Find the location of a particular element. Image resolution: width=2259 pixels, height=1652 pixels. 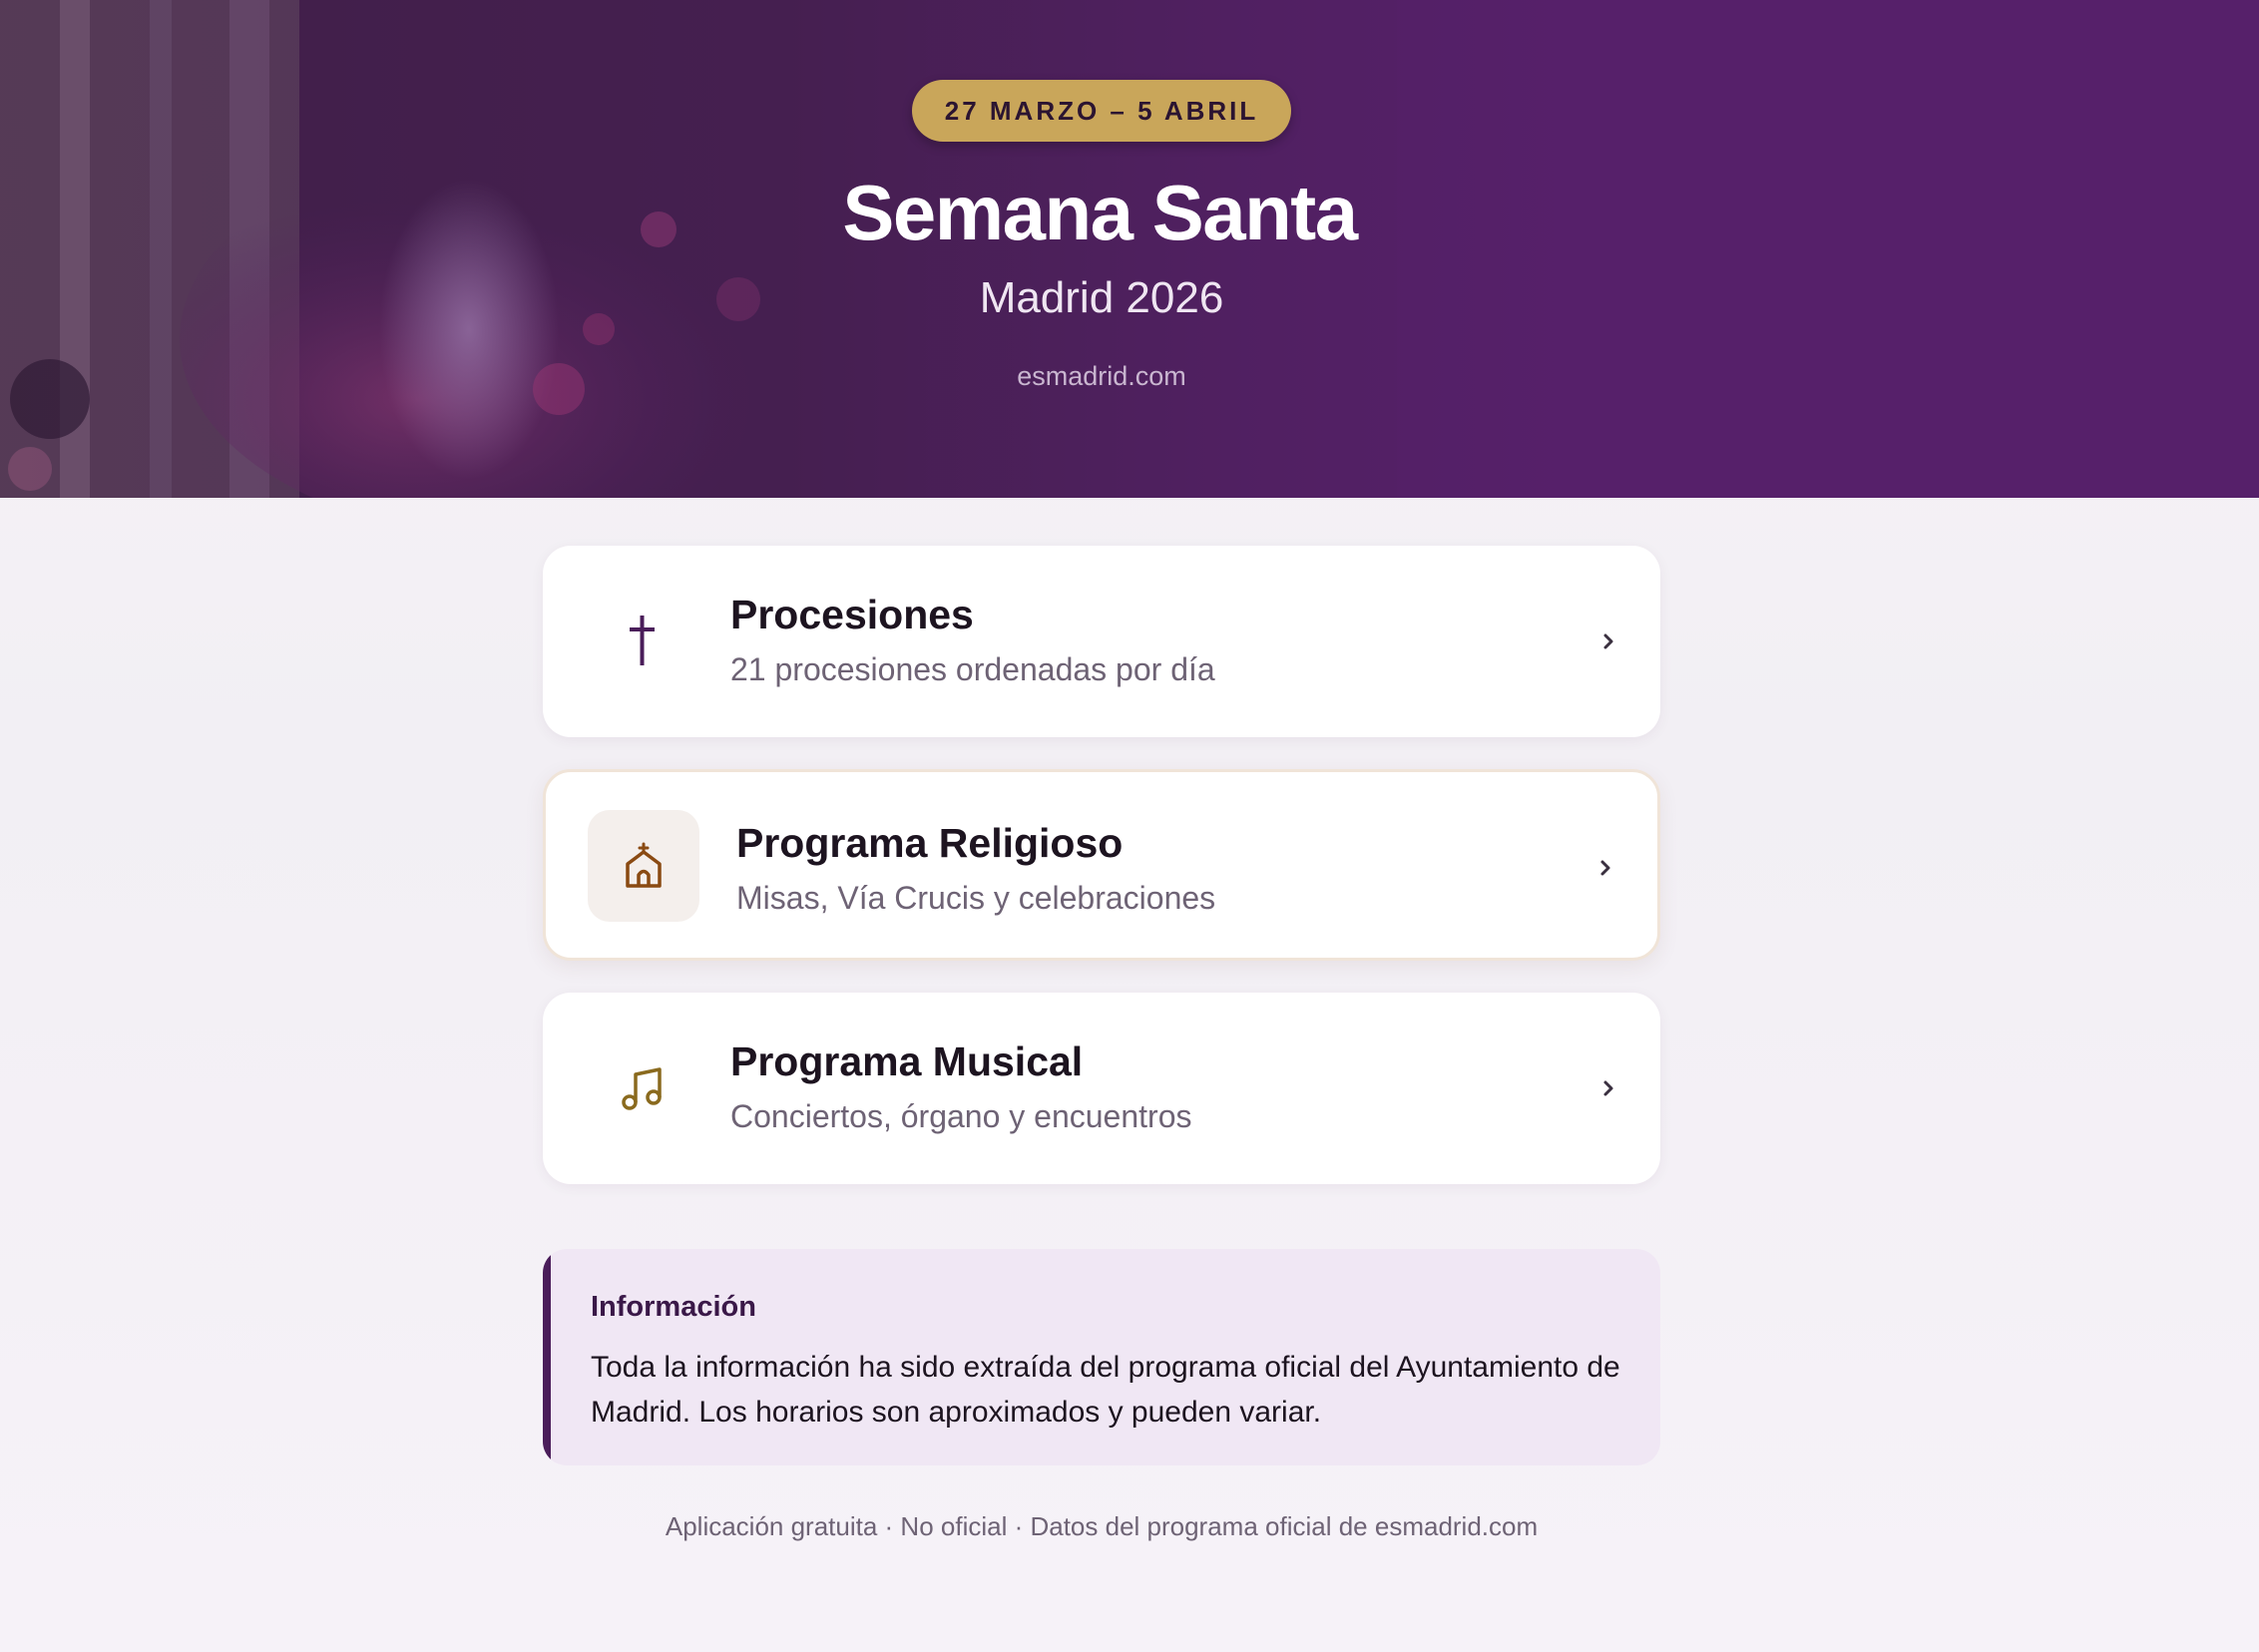

page-subtitle: Madrid 2026 is located at coordinates (1101, 297).